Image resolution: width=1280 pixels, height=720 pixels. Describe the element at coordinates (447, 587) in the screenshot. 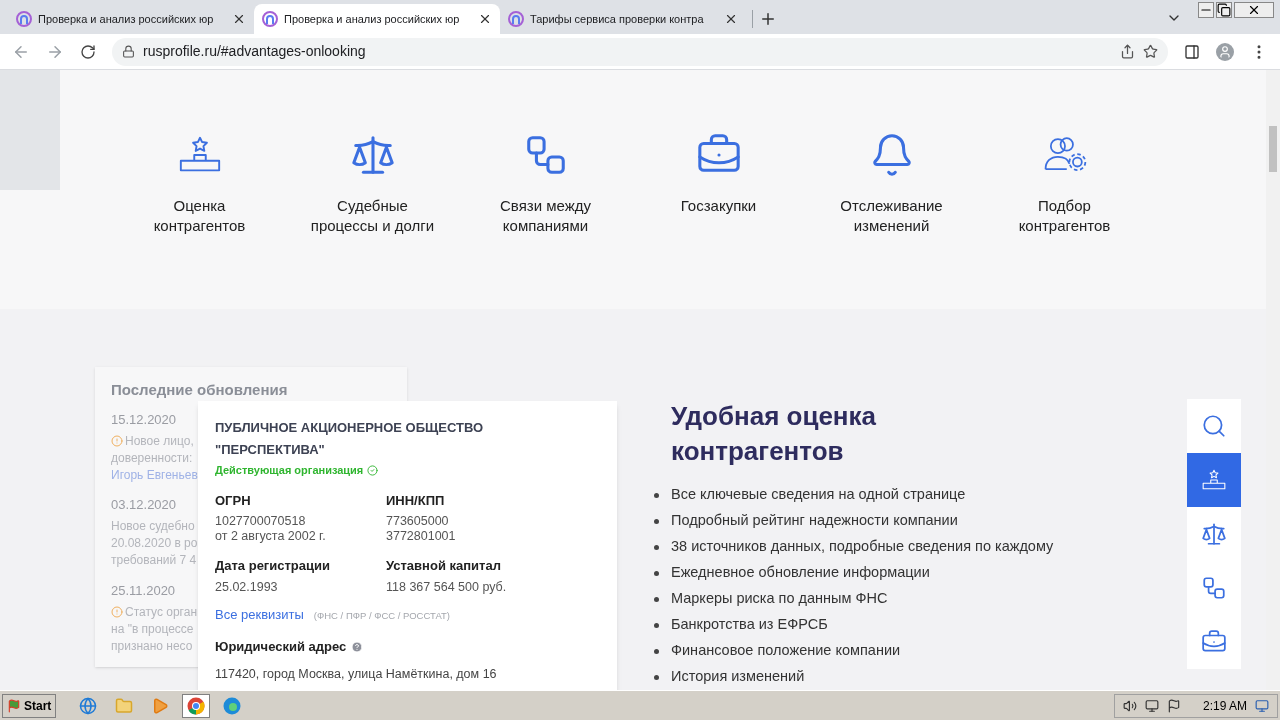

I see `field-value: 118 367 564 500 руб.` at that location.